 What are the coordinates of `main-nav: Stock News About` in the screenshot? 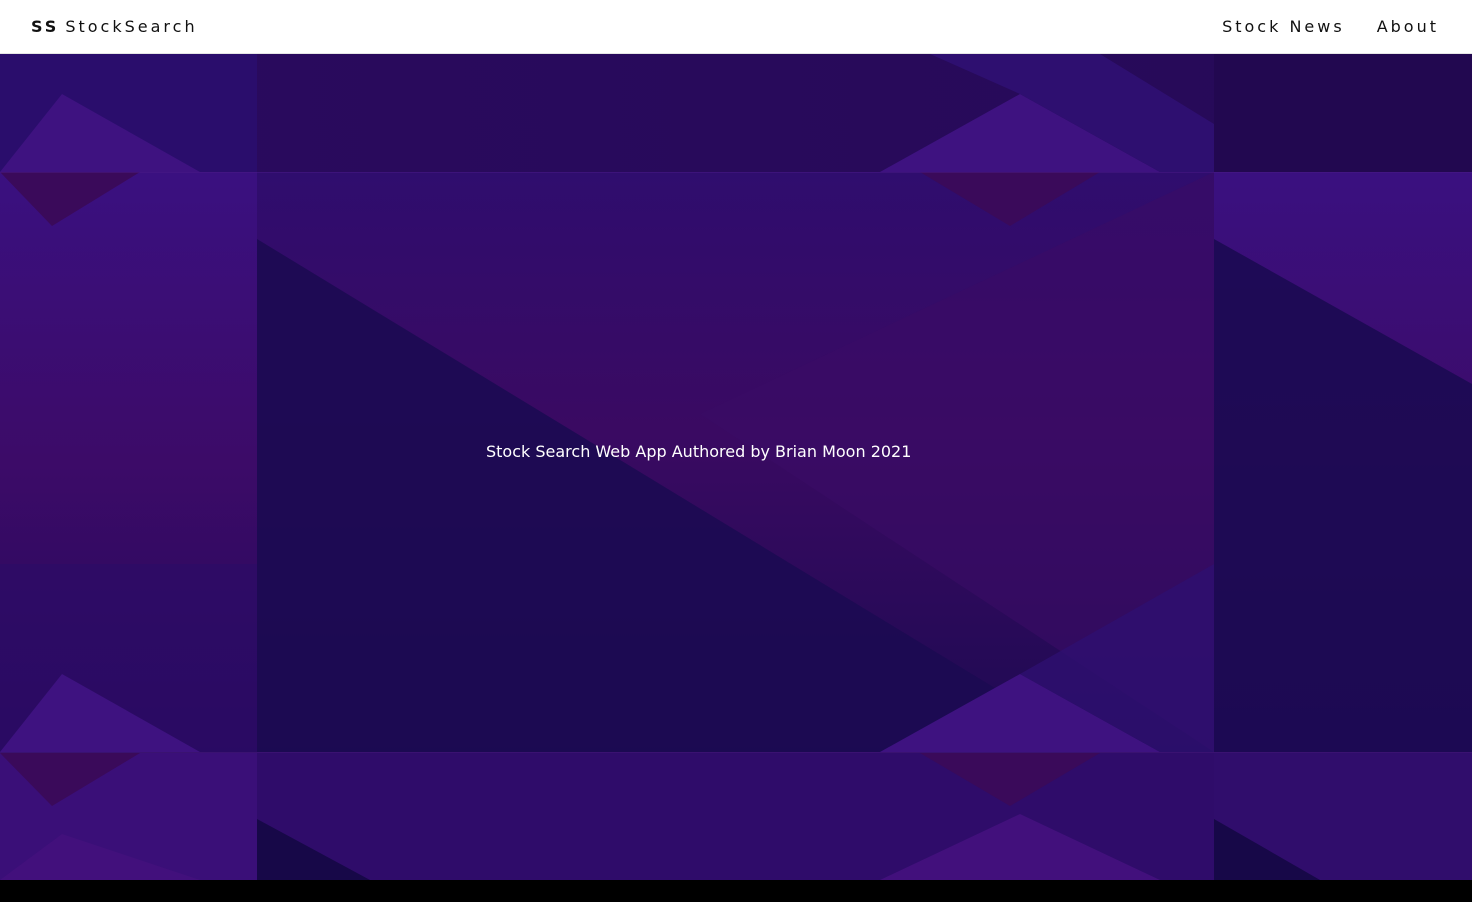 It's located at (1330, 26).